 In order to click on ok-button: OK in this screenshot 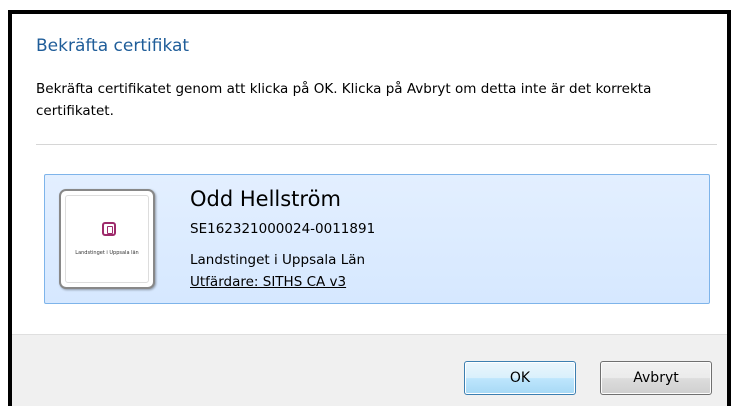, I will do `click(520, 378)`.